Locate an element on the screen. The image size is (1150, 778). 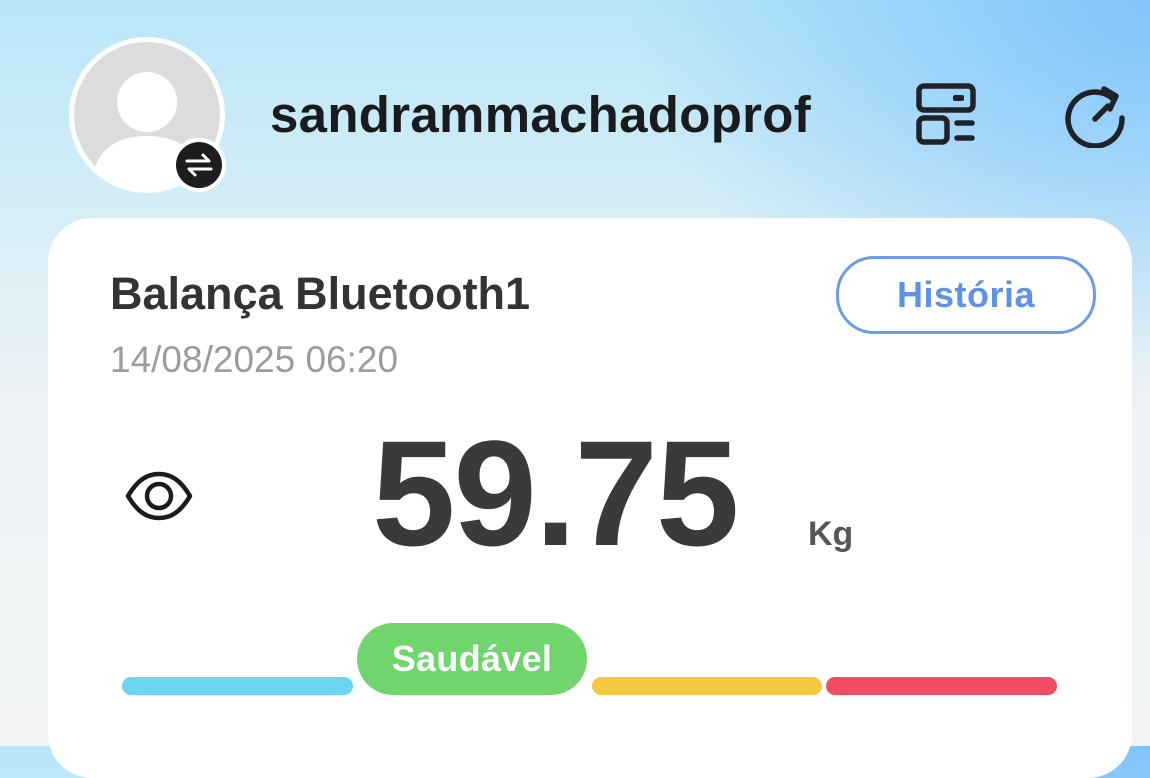
status-badge: Saudável is located at coordinates (472, 659).